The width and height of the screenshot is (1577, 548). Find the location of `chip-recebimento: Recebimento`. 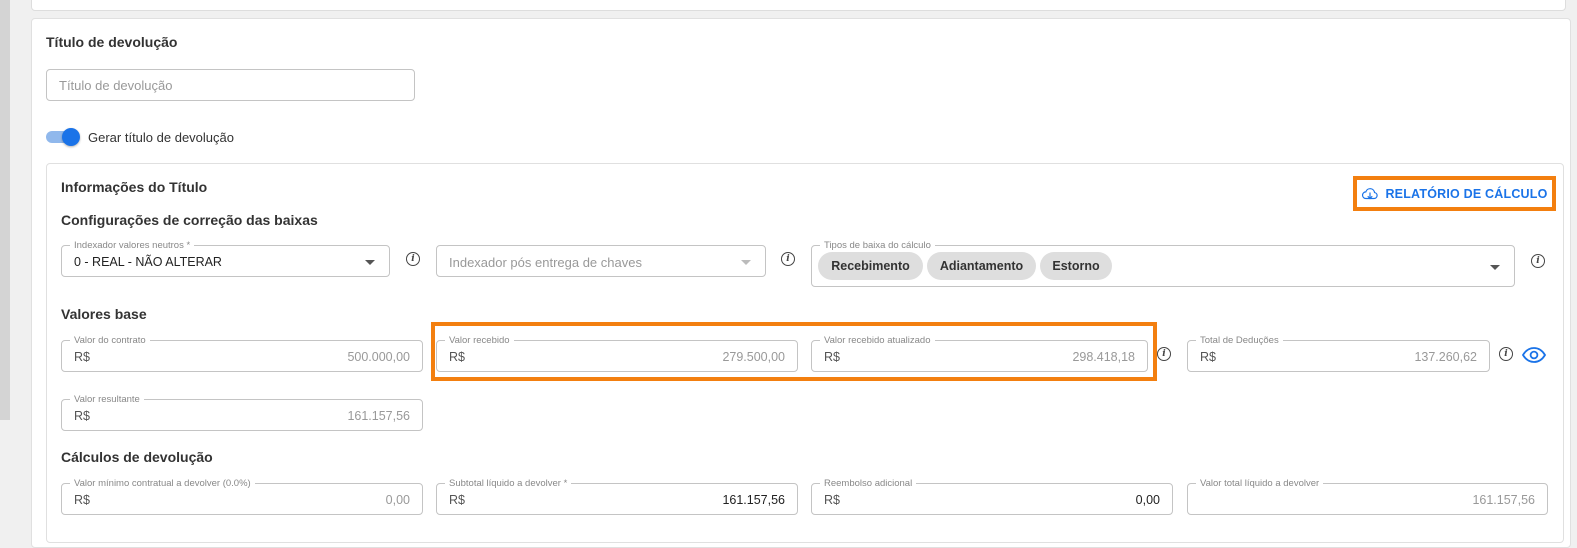

chip-recebimento: Recebimento is located at coordinates (870, 266).